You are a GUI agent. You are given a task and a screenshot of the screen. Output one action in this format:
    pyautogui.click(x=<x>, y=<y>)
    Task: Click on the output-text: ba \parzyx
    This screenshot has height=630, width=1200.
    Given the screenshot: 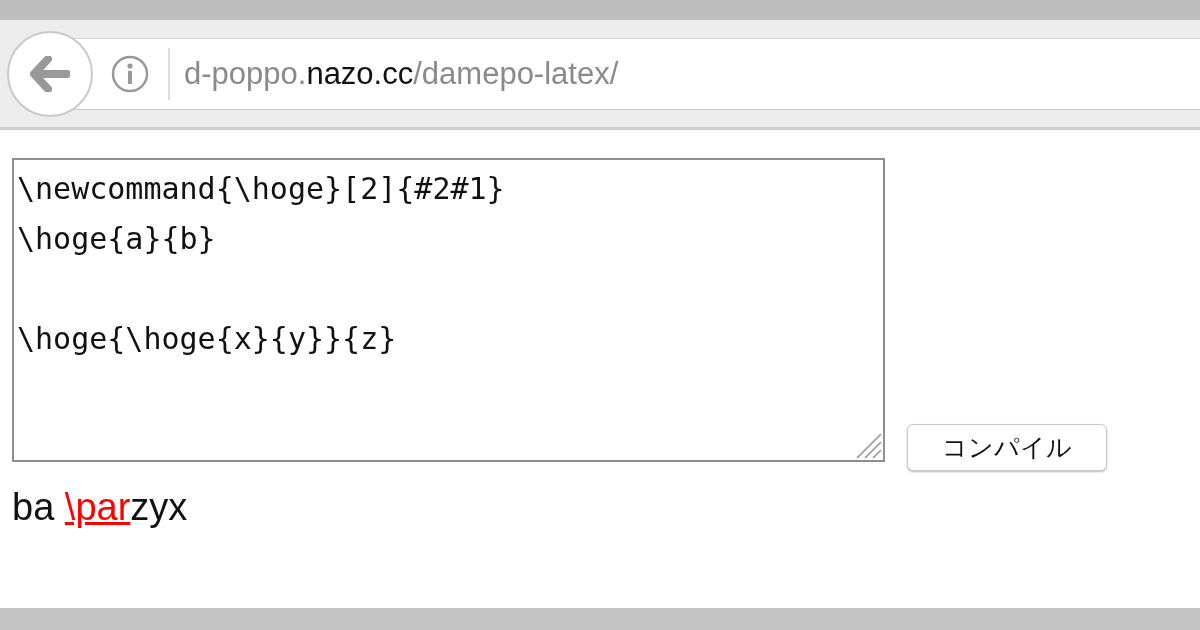 What is the action you would take?
    pyautogui.click(x=100, y=507)
    